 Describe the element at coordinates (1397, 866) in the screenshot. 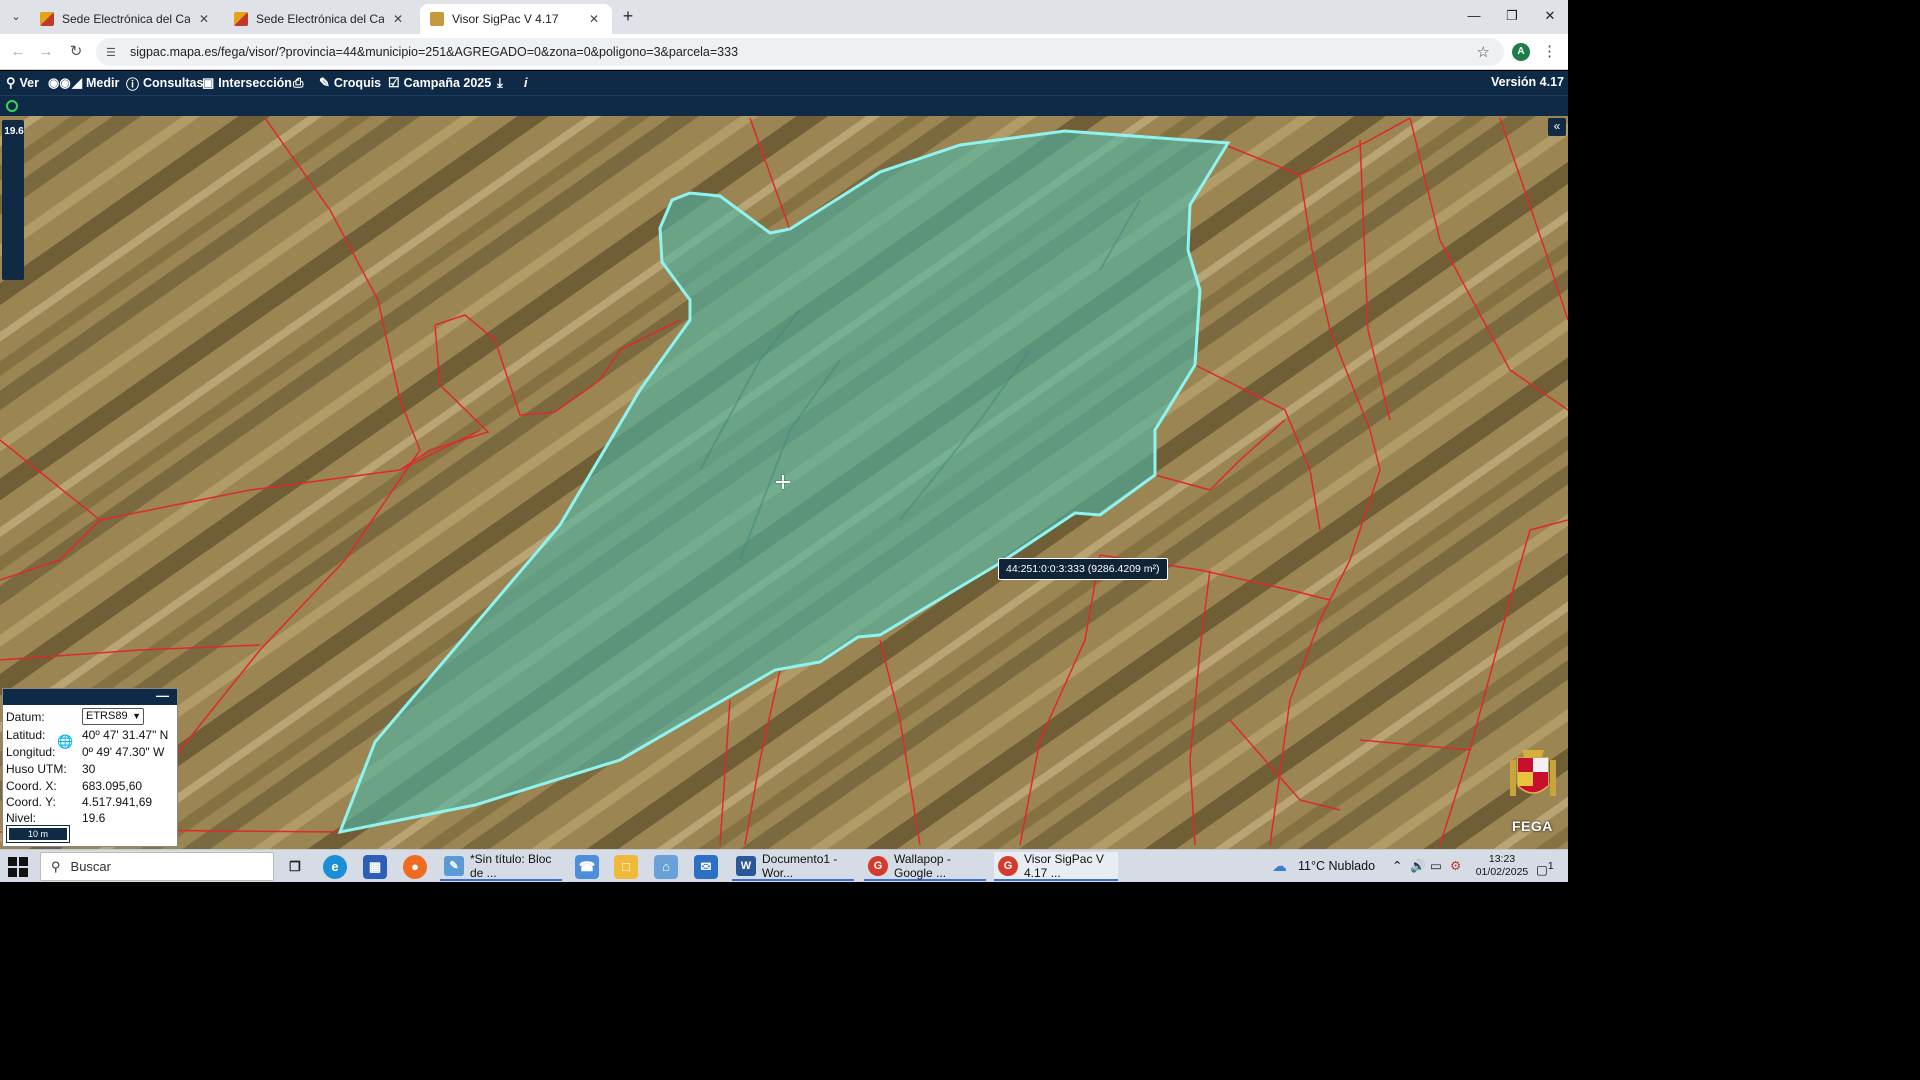

I see `chevron-up-icon: ⌃` at that location.